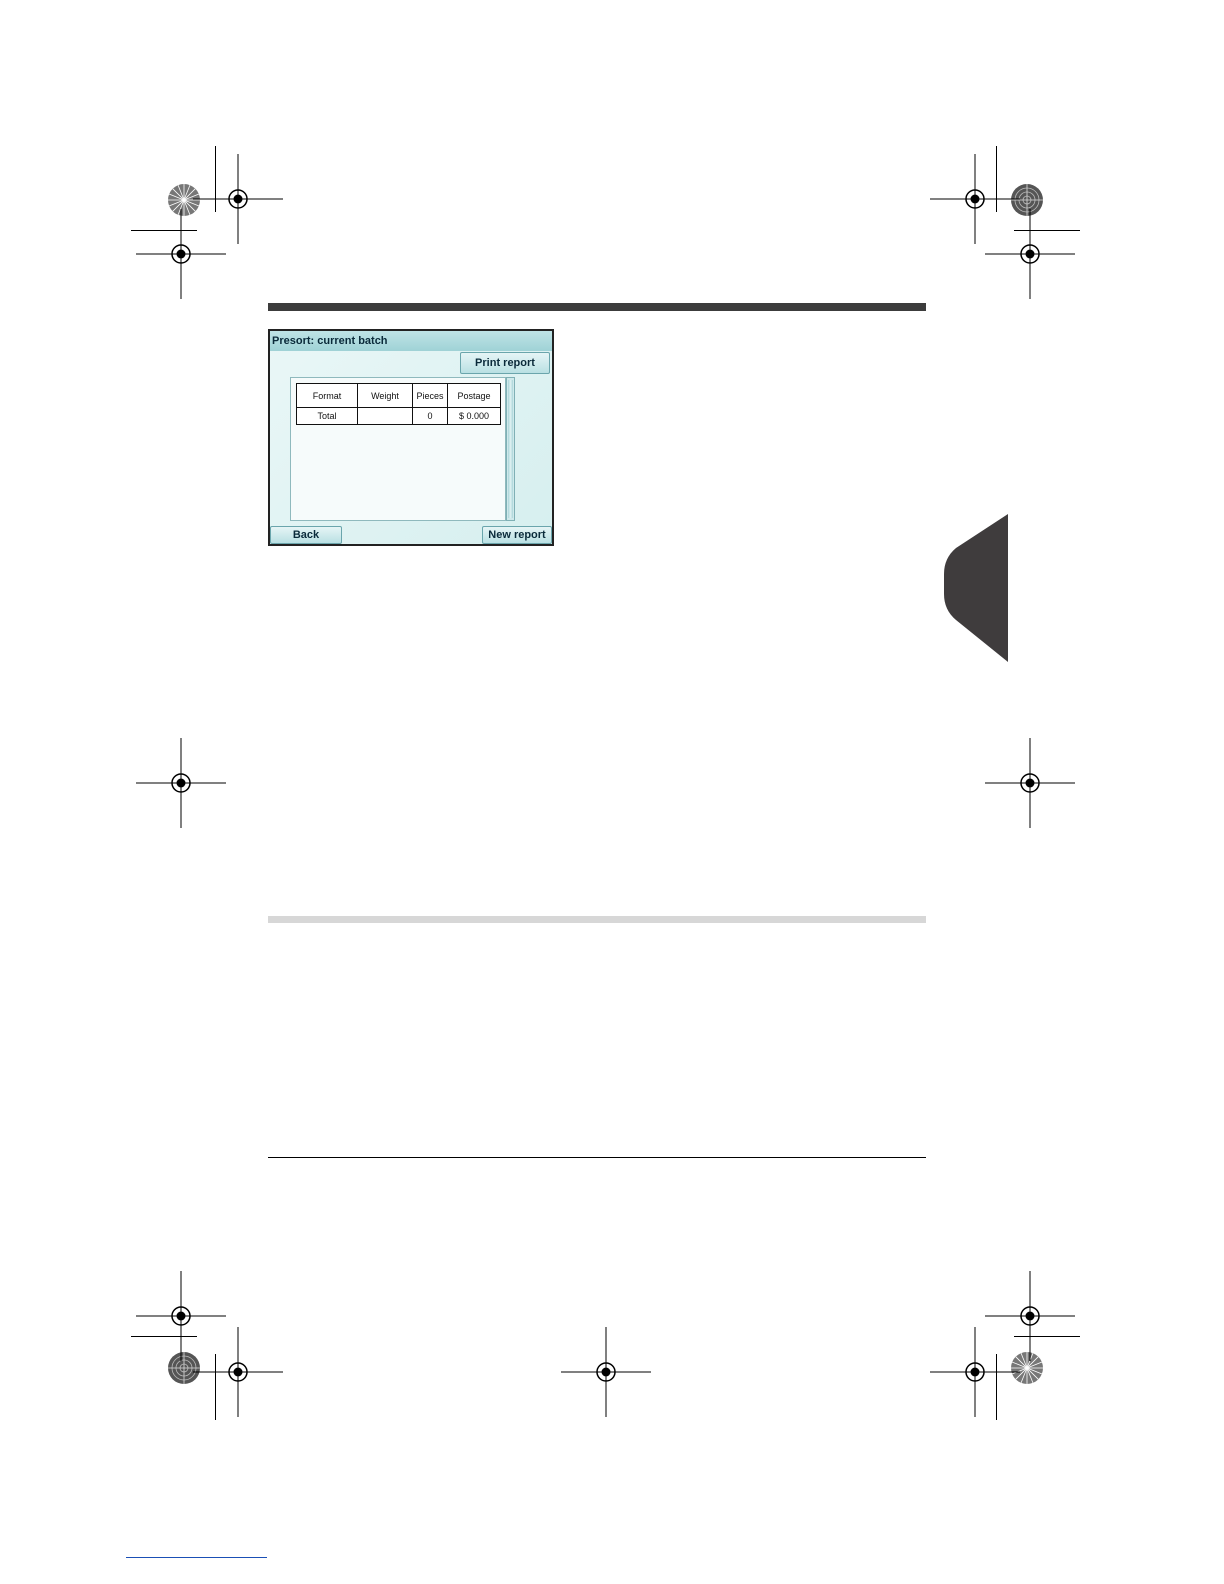  Describe the element at coordinates (385, 395) in the screenshot. I see `column-header-weight: Weight` at that location.